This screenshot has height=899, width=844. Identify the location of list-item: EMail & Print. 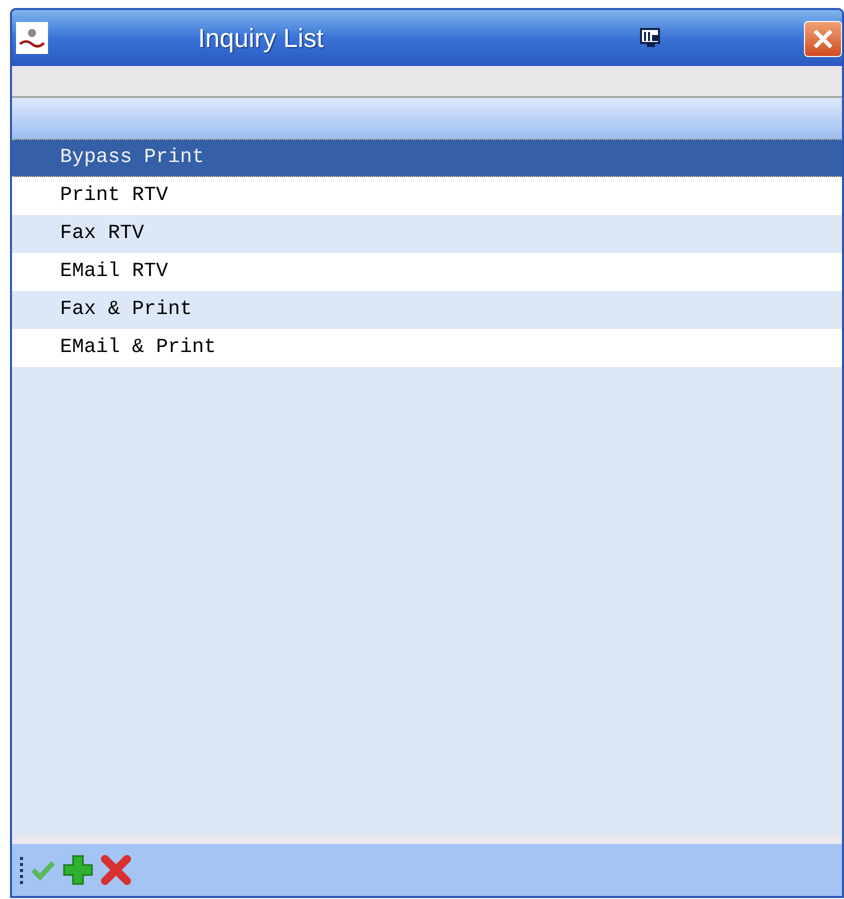
(427, 348).